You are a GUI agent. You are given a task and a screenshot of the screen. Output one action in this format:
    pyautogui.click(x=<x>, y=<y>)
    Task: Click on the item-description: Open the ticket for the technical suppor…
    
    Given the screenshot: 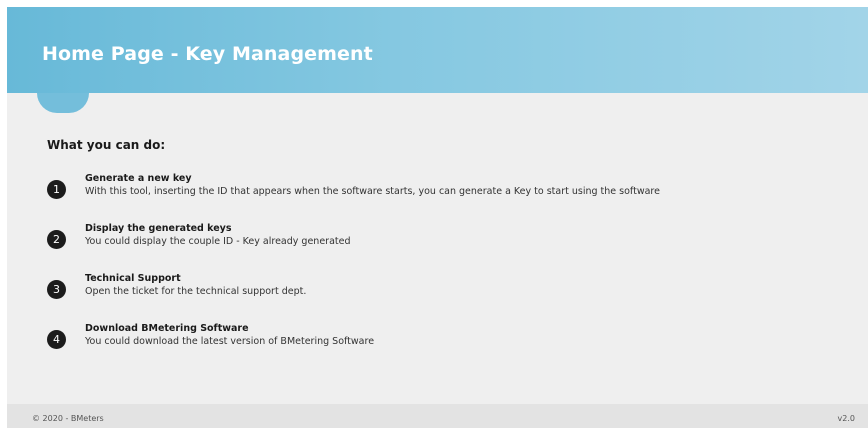 What is the action you would take?
    pyautogui.click(x=196, y=291)
    